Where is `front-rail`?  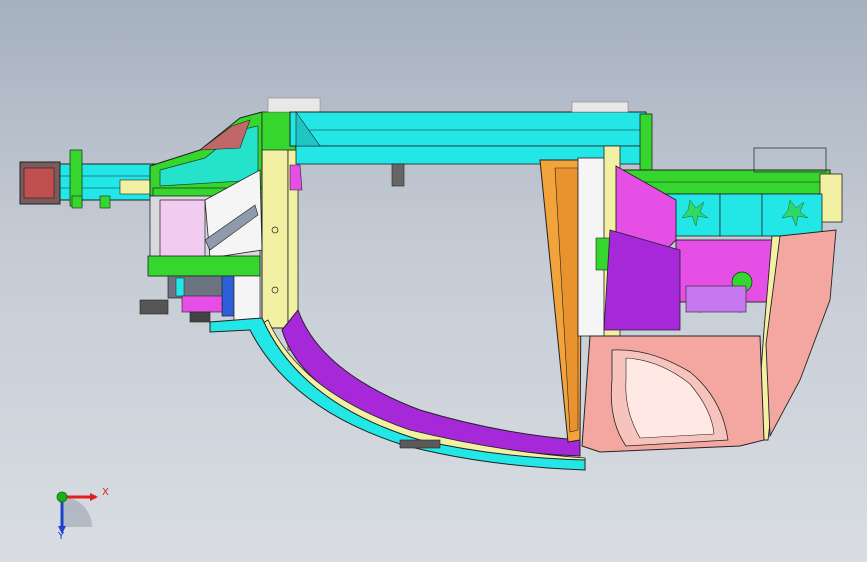 front-rail is located at coordinates (87, 179).